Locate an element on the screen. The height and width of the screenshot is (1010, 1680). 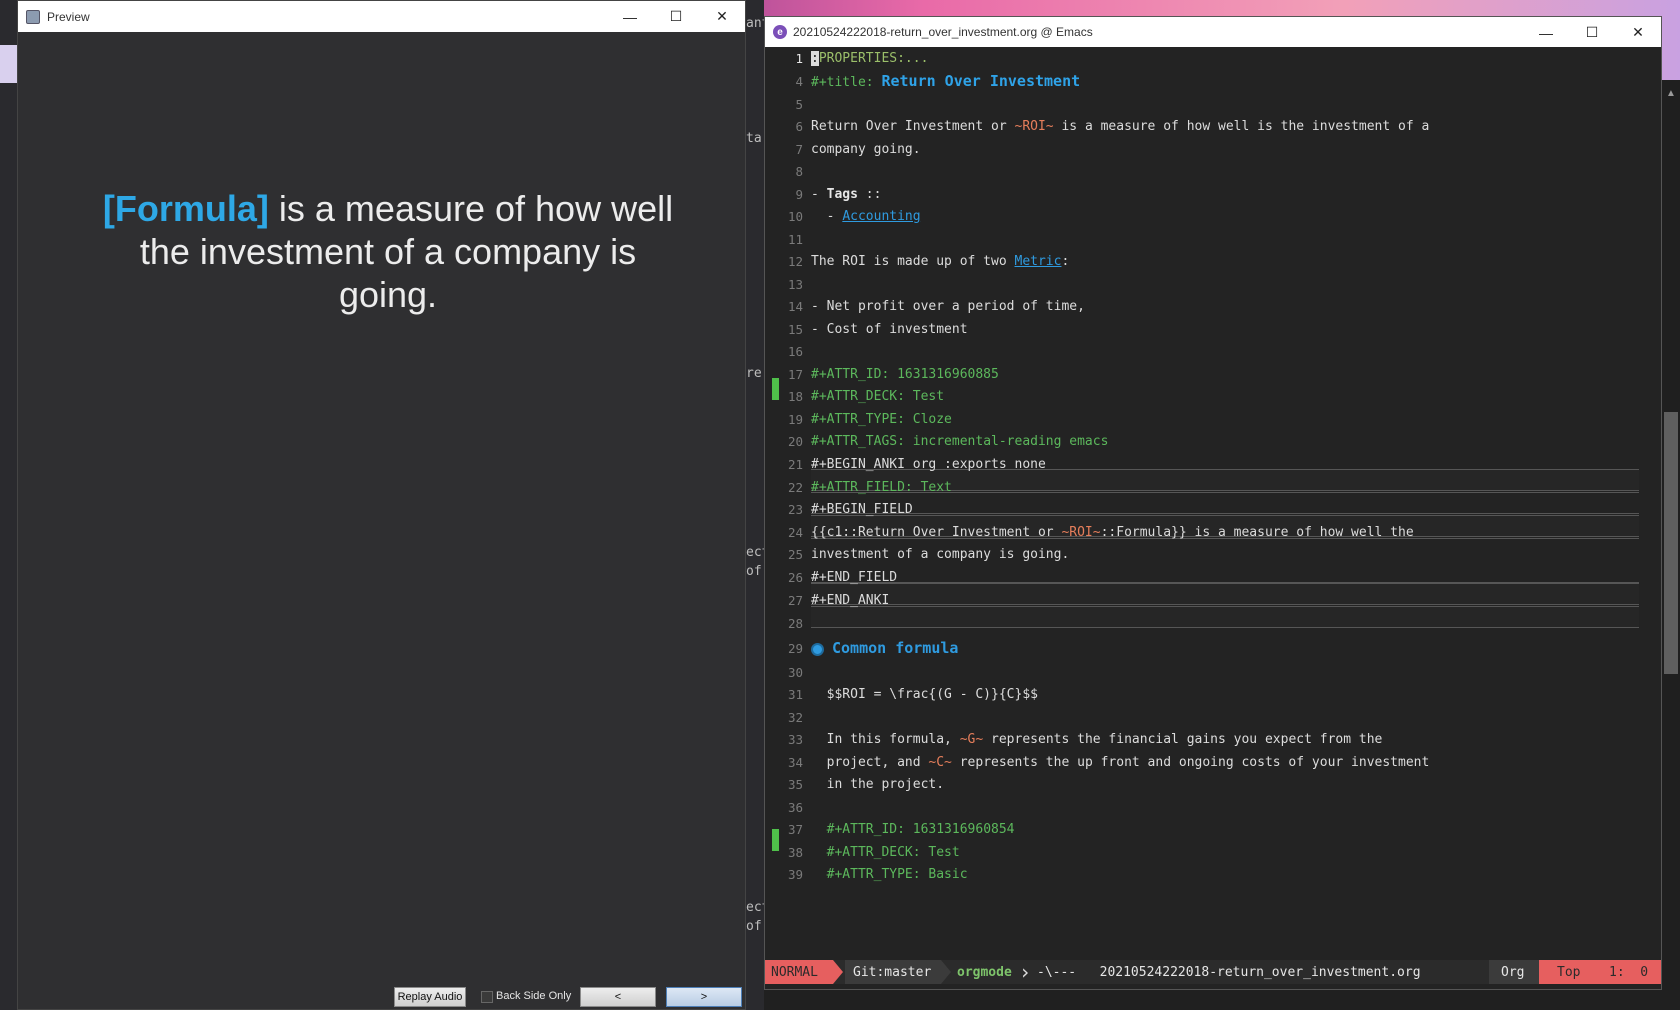
preview-bottom-bar: Replay Audio Back Side Only < > is located at coordinates (381, 997).